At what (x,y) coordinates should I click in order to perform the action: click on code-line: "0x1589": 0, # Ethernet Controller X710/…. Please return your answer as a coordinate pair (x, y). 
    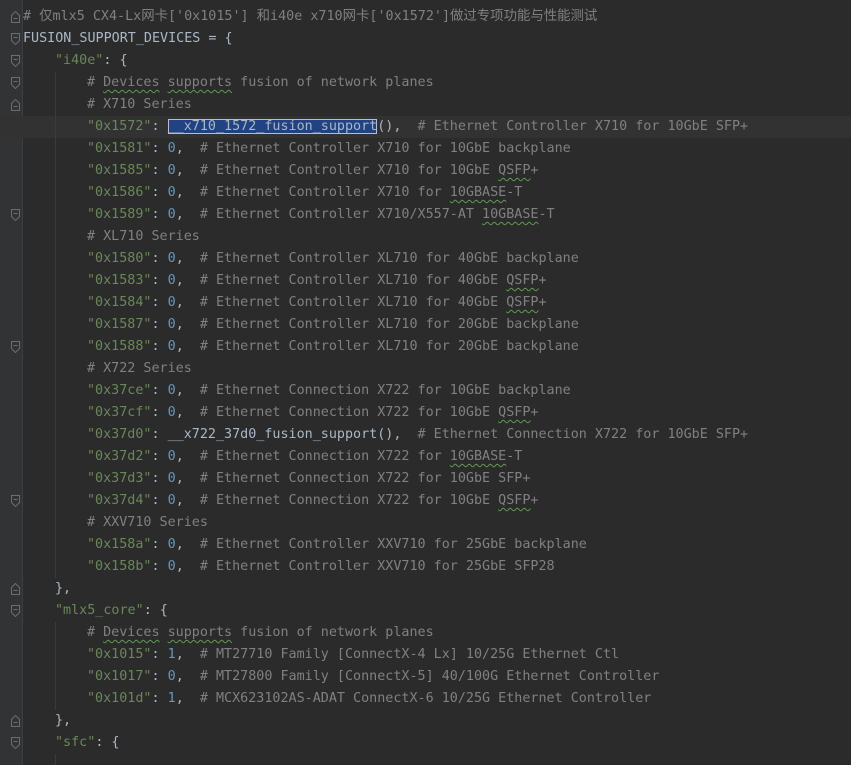
    Looking at the image, I should click on (425, 215).